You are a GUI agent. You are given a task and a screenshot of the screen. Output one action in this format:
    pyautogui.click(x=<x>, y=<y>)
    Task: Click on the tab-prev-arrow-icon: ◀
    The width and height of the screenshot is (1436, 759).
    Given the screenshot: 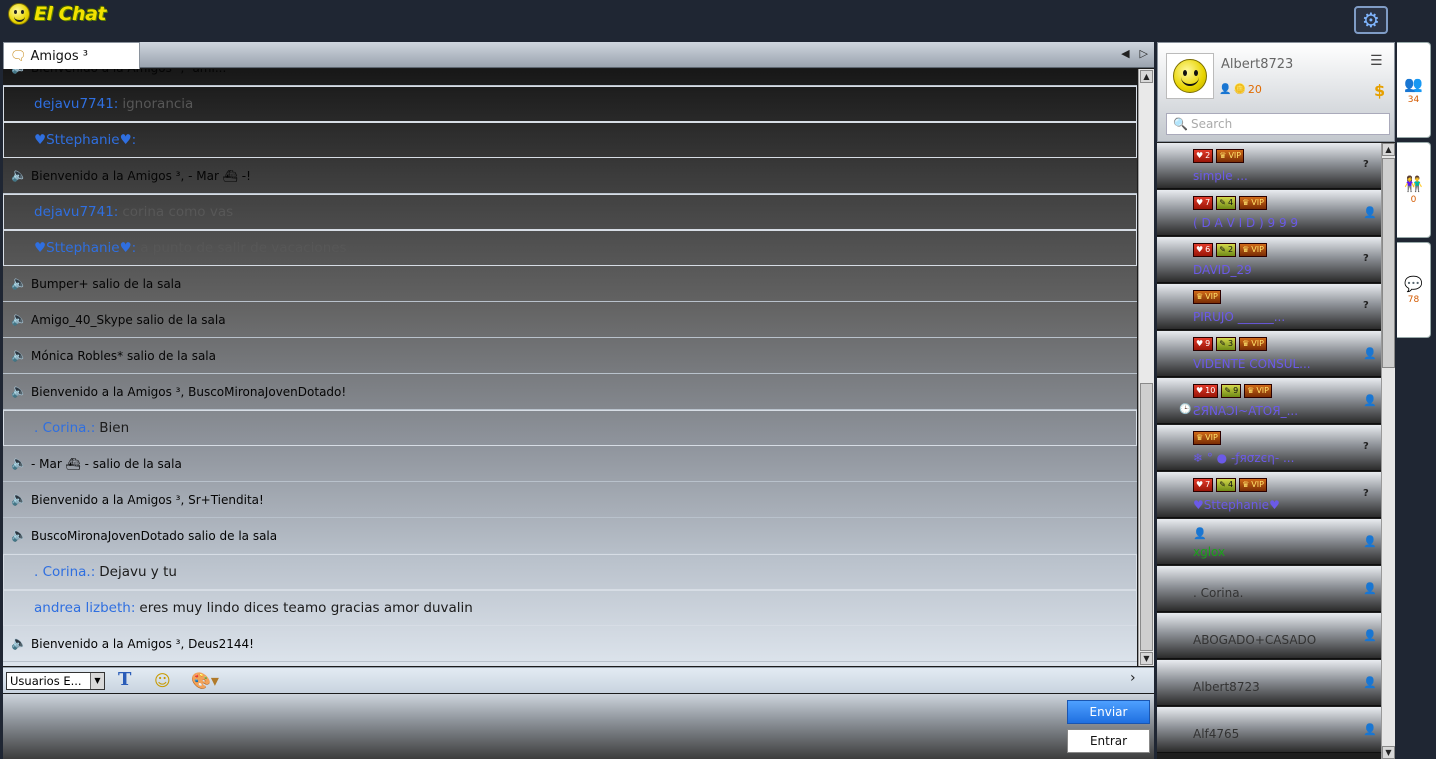 What is the action you would take?
    pyautogui.click(x=1125, y=53)
    